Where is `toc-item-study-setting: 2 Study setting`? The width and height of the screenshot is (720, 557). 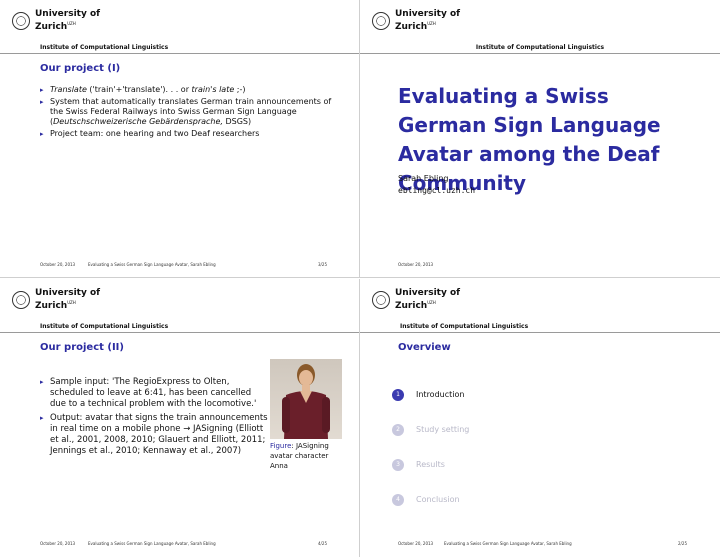
toc-item-study-setting: 2 Study setting is located at coordinates (430, 429).